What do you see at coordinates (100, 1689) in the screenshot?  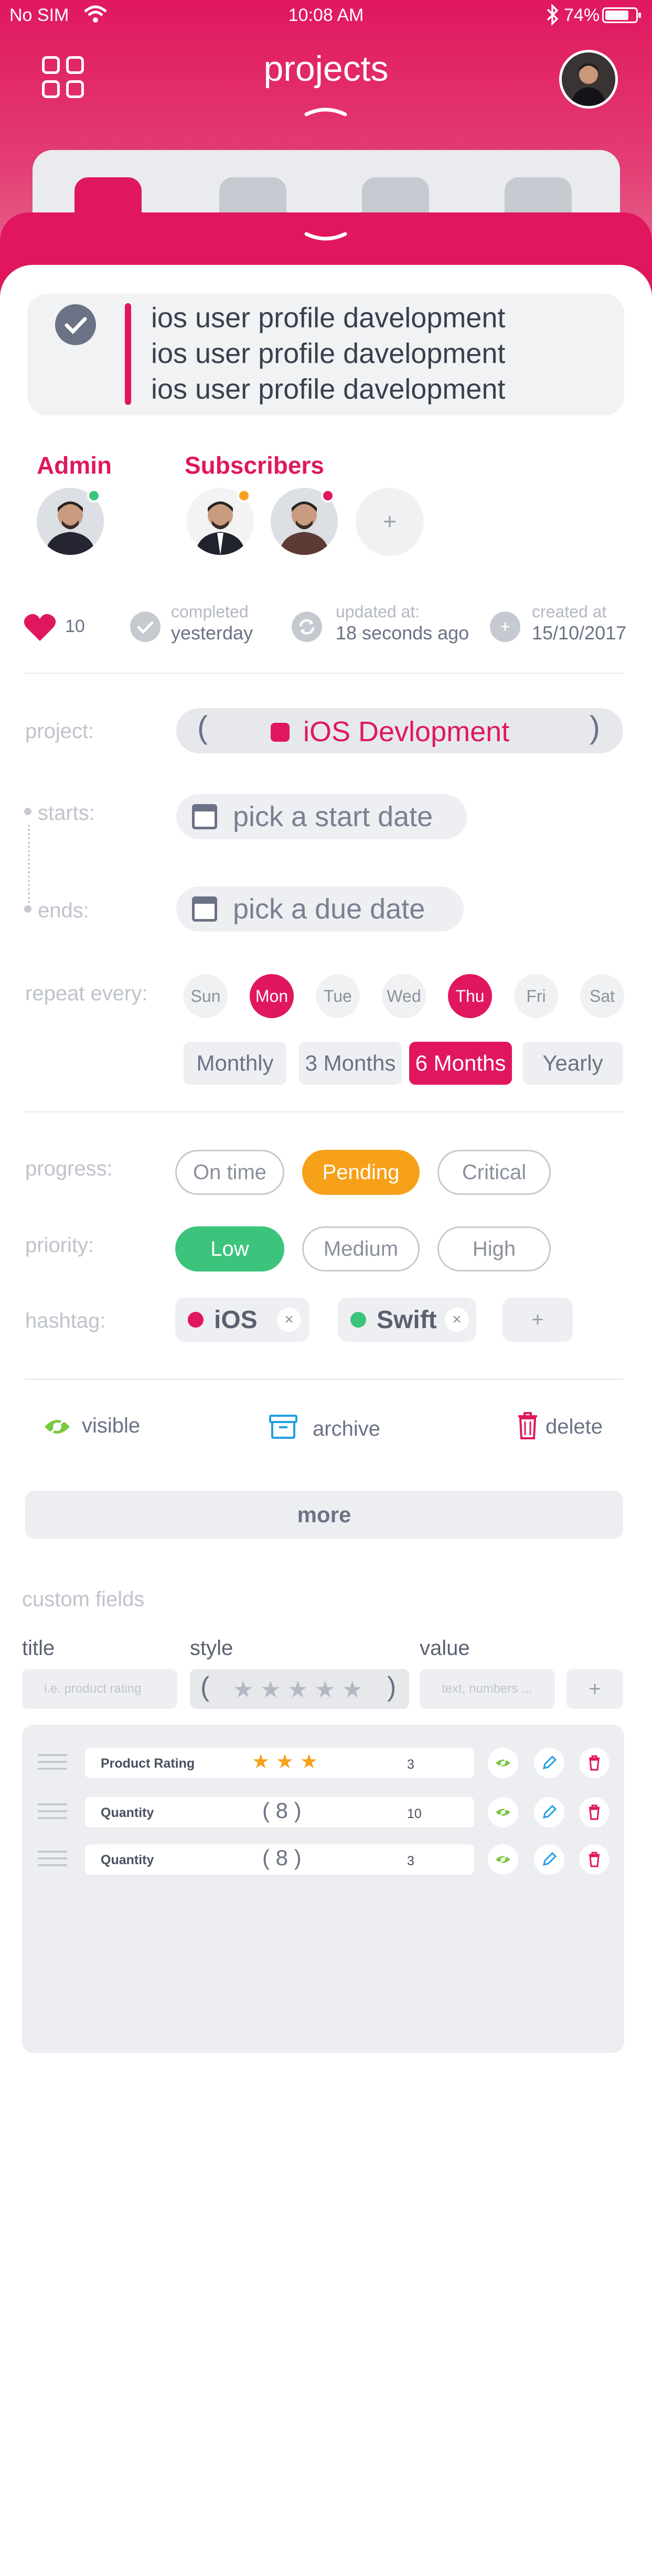 I see `field-title-input: i.e. product rating` at bounding box center [100, 1689].